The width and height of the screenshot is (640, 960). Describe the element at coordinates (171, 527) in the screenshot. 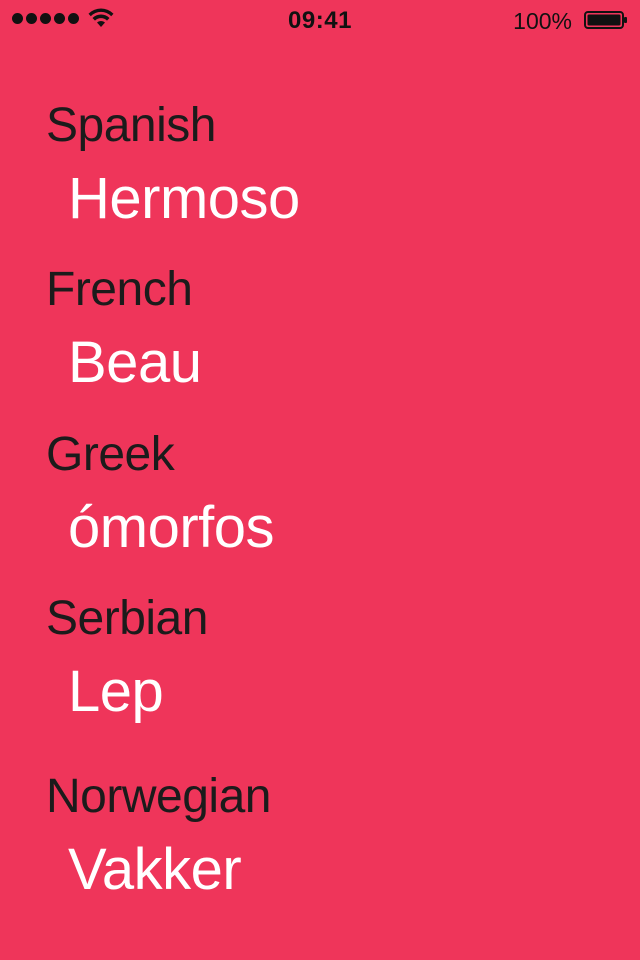

I see `translation-word-greek: ómorfos` at that location.